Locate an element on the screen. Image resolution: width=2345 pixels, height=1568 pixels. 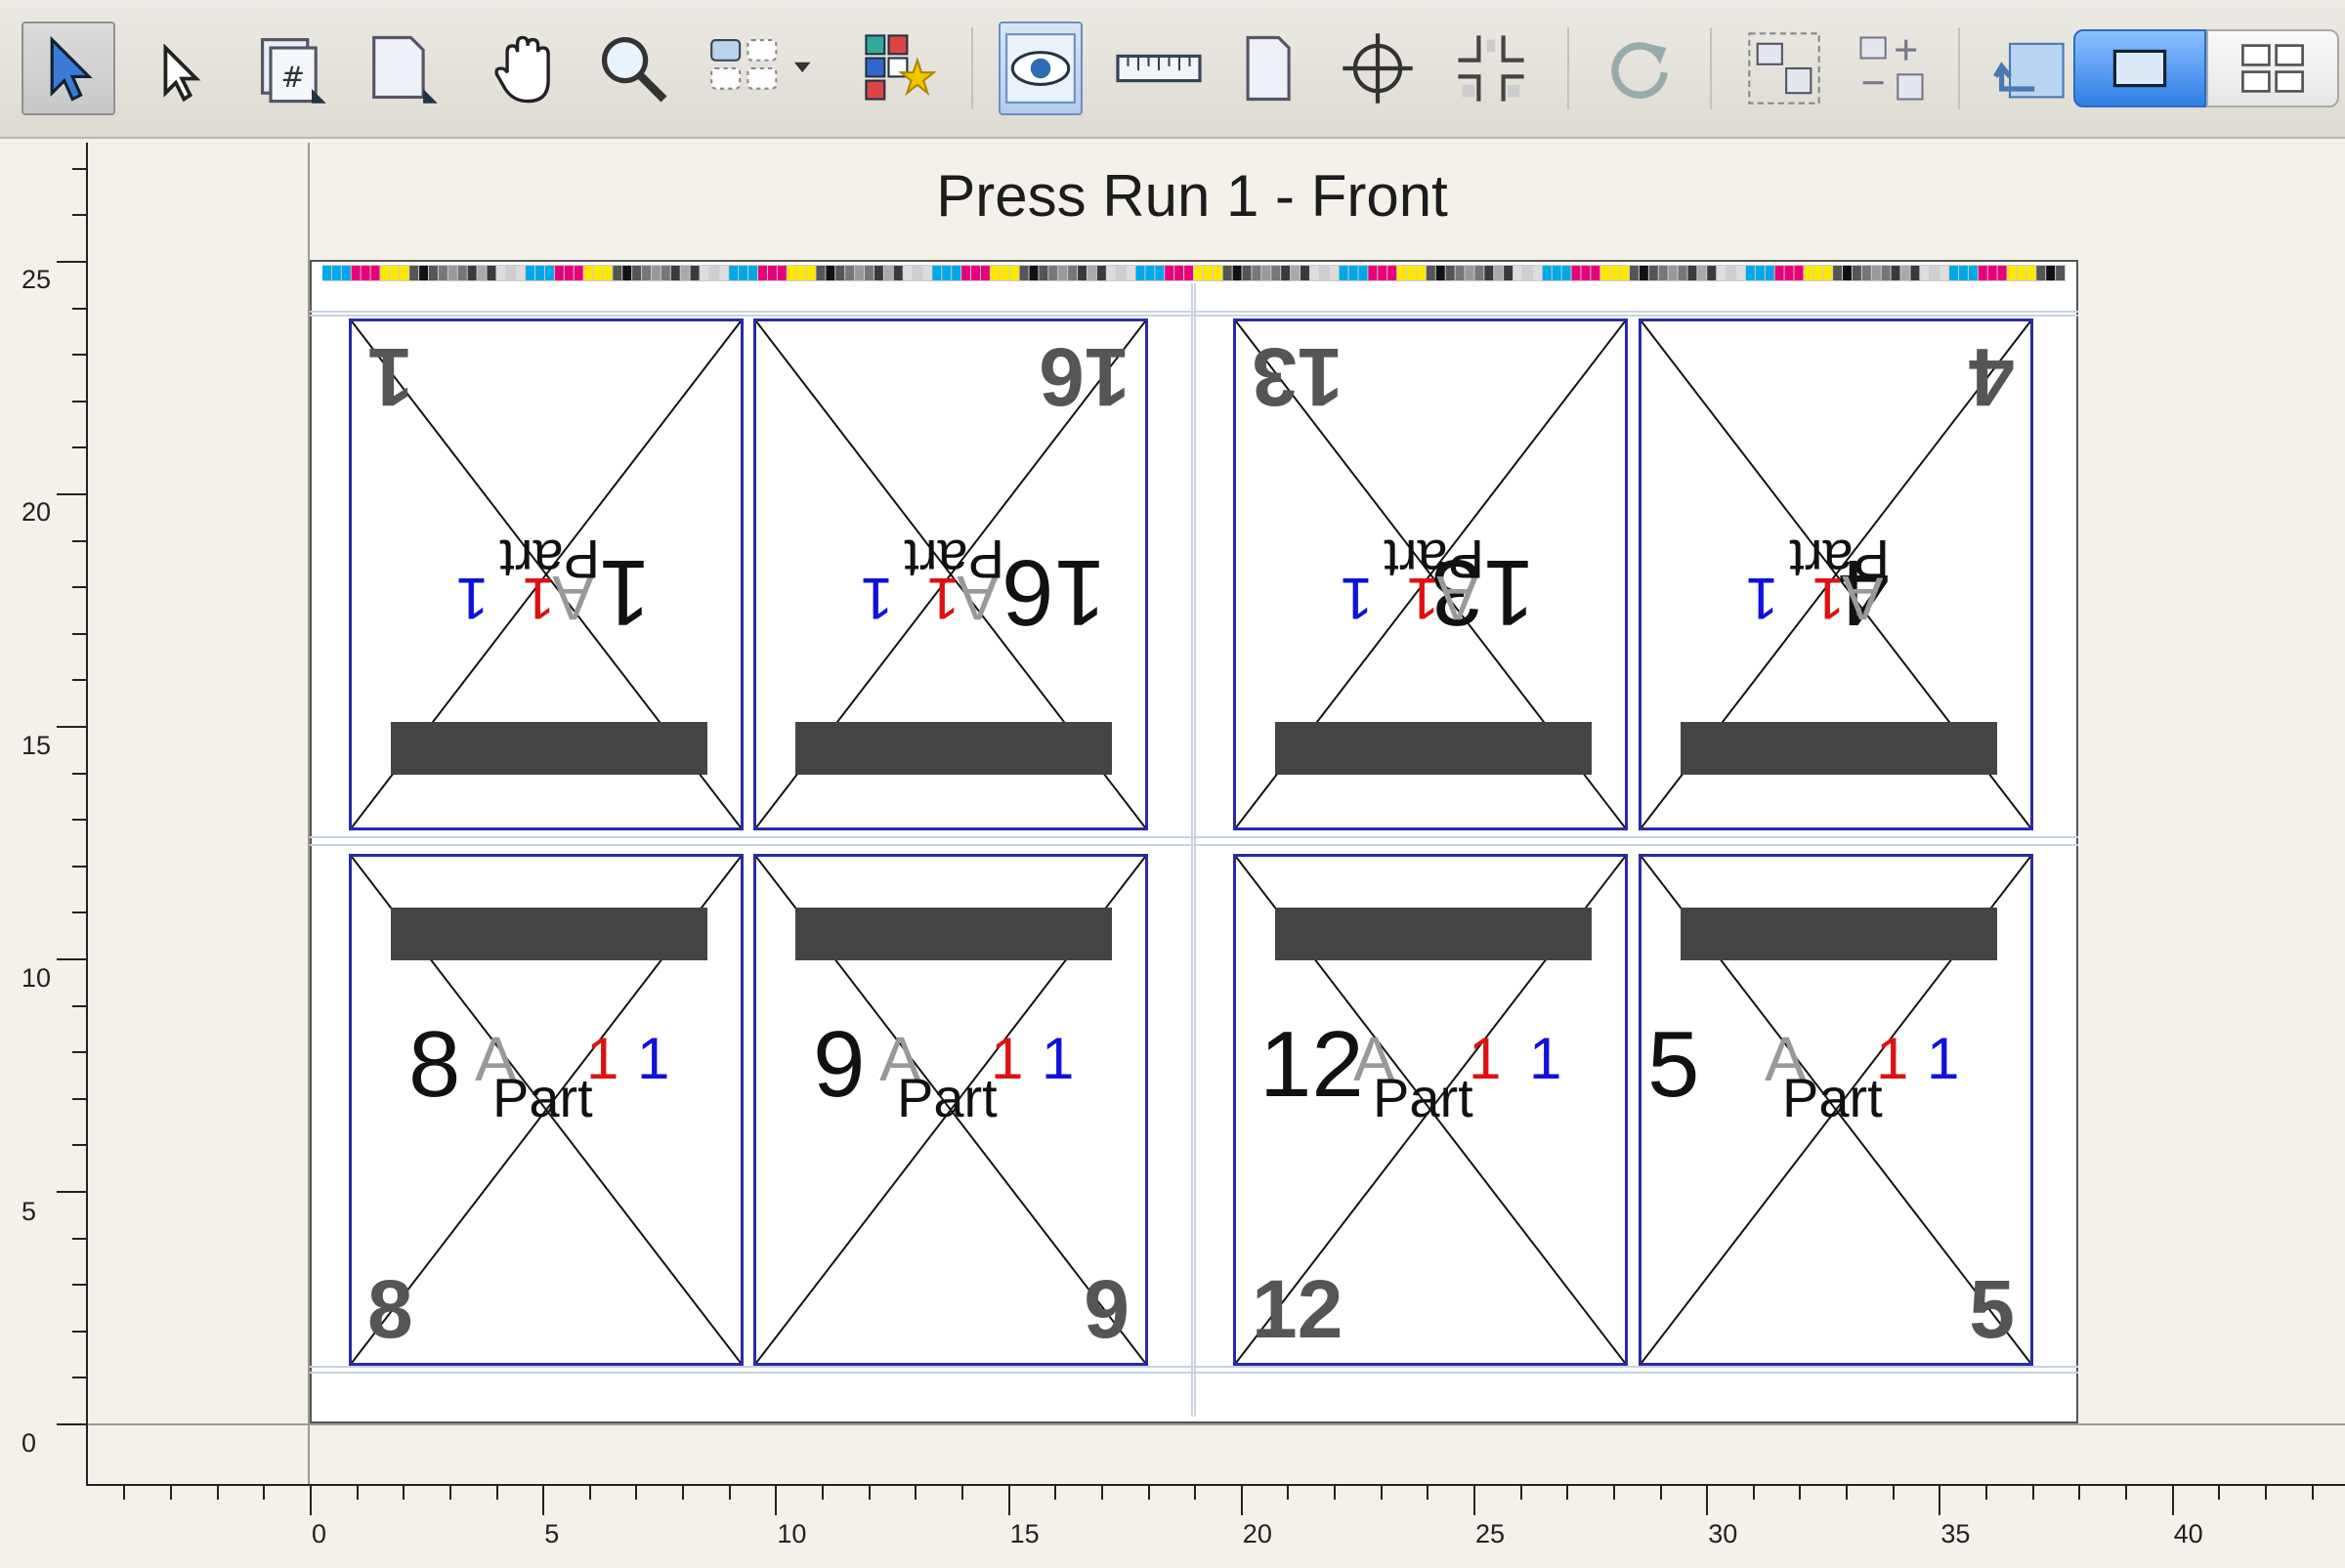
auto-layout-wand-icon is located at coordinates (899, 68).